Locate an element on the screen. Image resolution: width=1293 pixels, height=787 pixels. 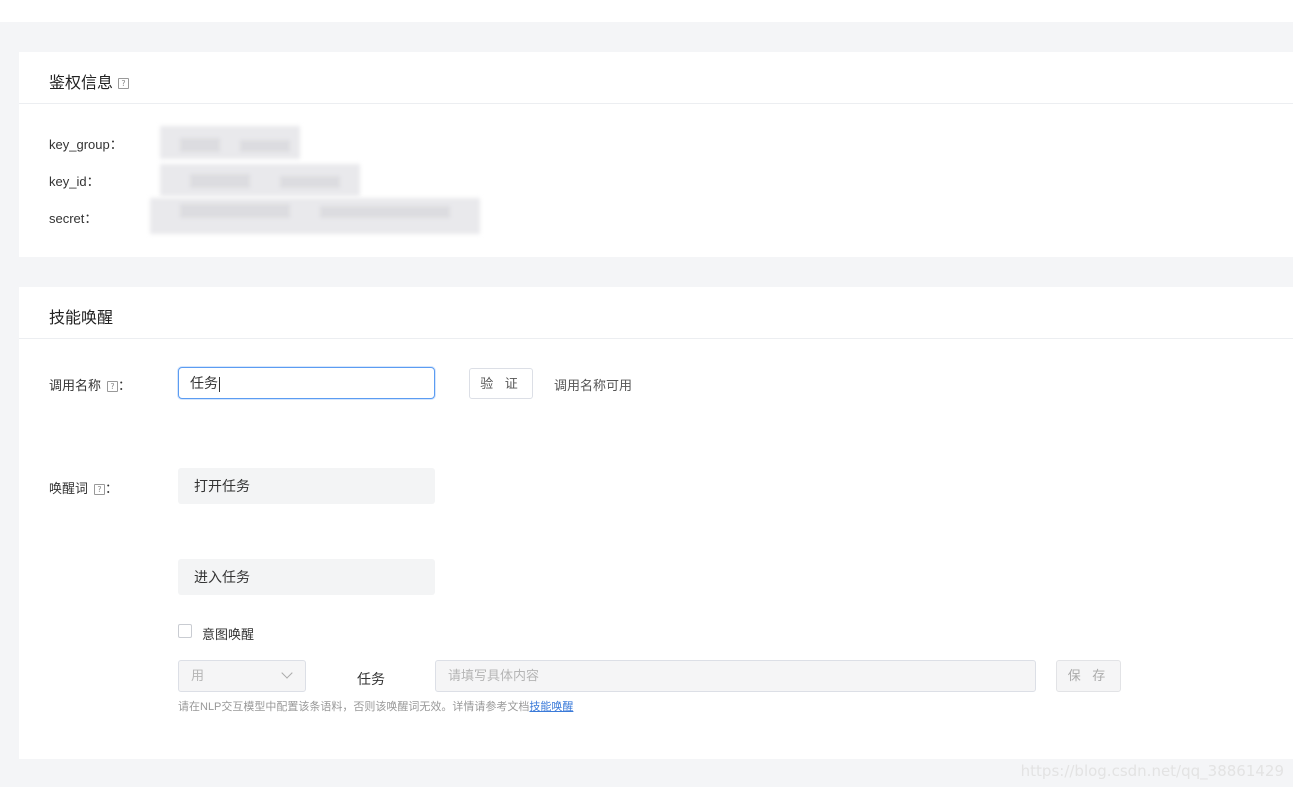
watermark: https://blog.csdn.net/qq_38861429 is located at coordinates (1152, 771).